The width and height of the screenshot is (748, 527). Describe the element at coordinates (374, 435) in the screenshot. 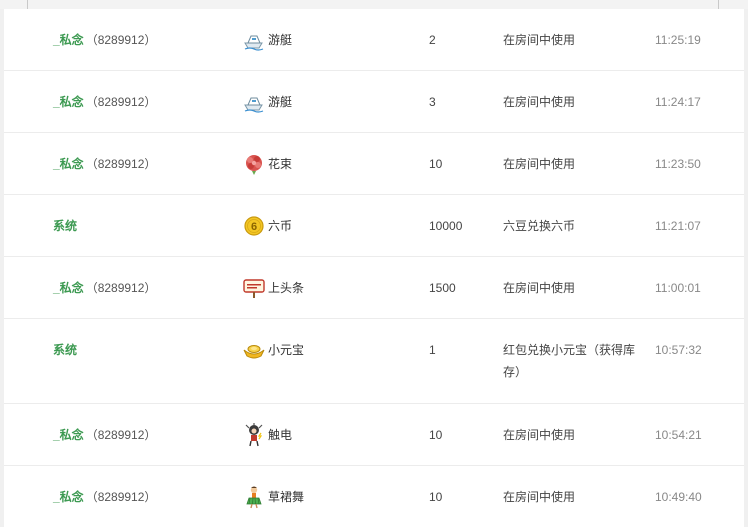

I see `table-row: _私念 （8289912） 触电 10 在房间中使用 10:54:21` at that location.